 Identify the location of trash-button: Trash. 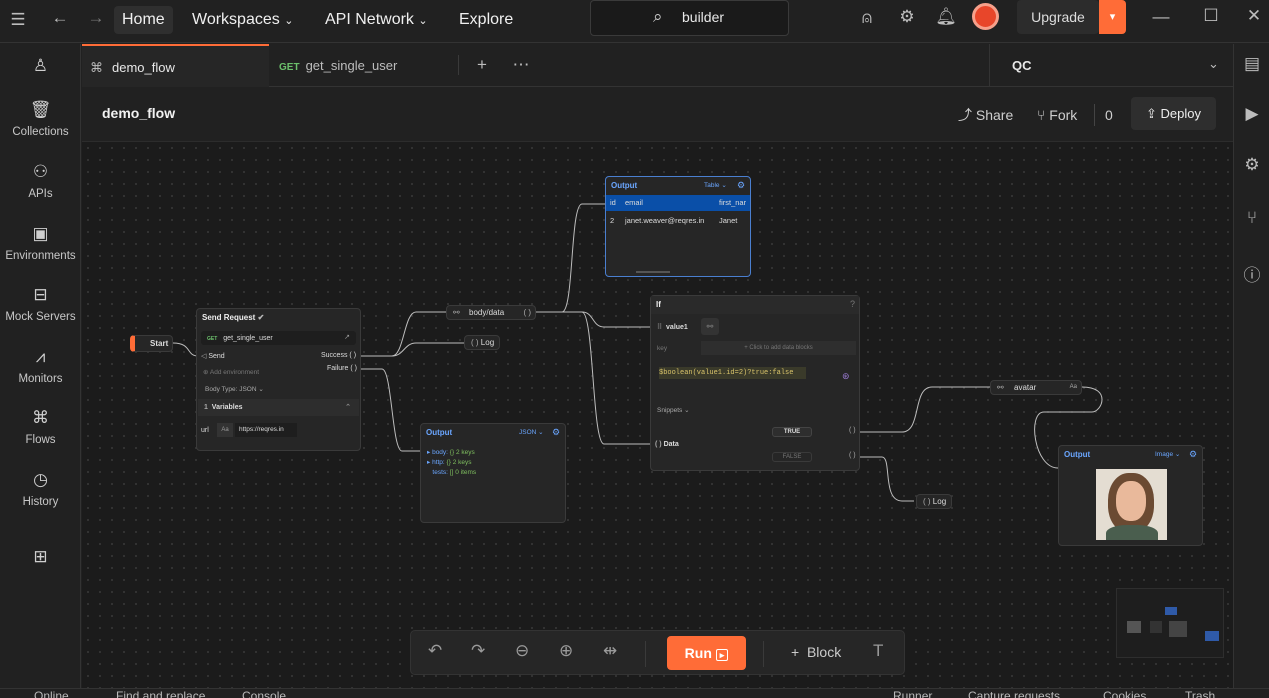
(1200, 693).